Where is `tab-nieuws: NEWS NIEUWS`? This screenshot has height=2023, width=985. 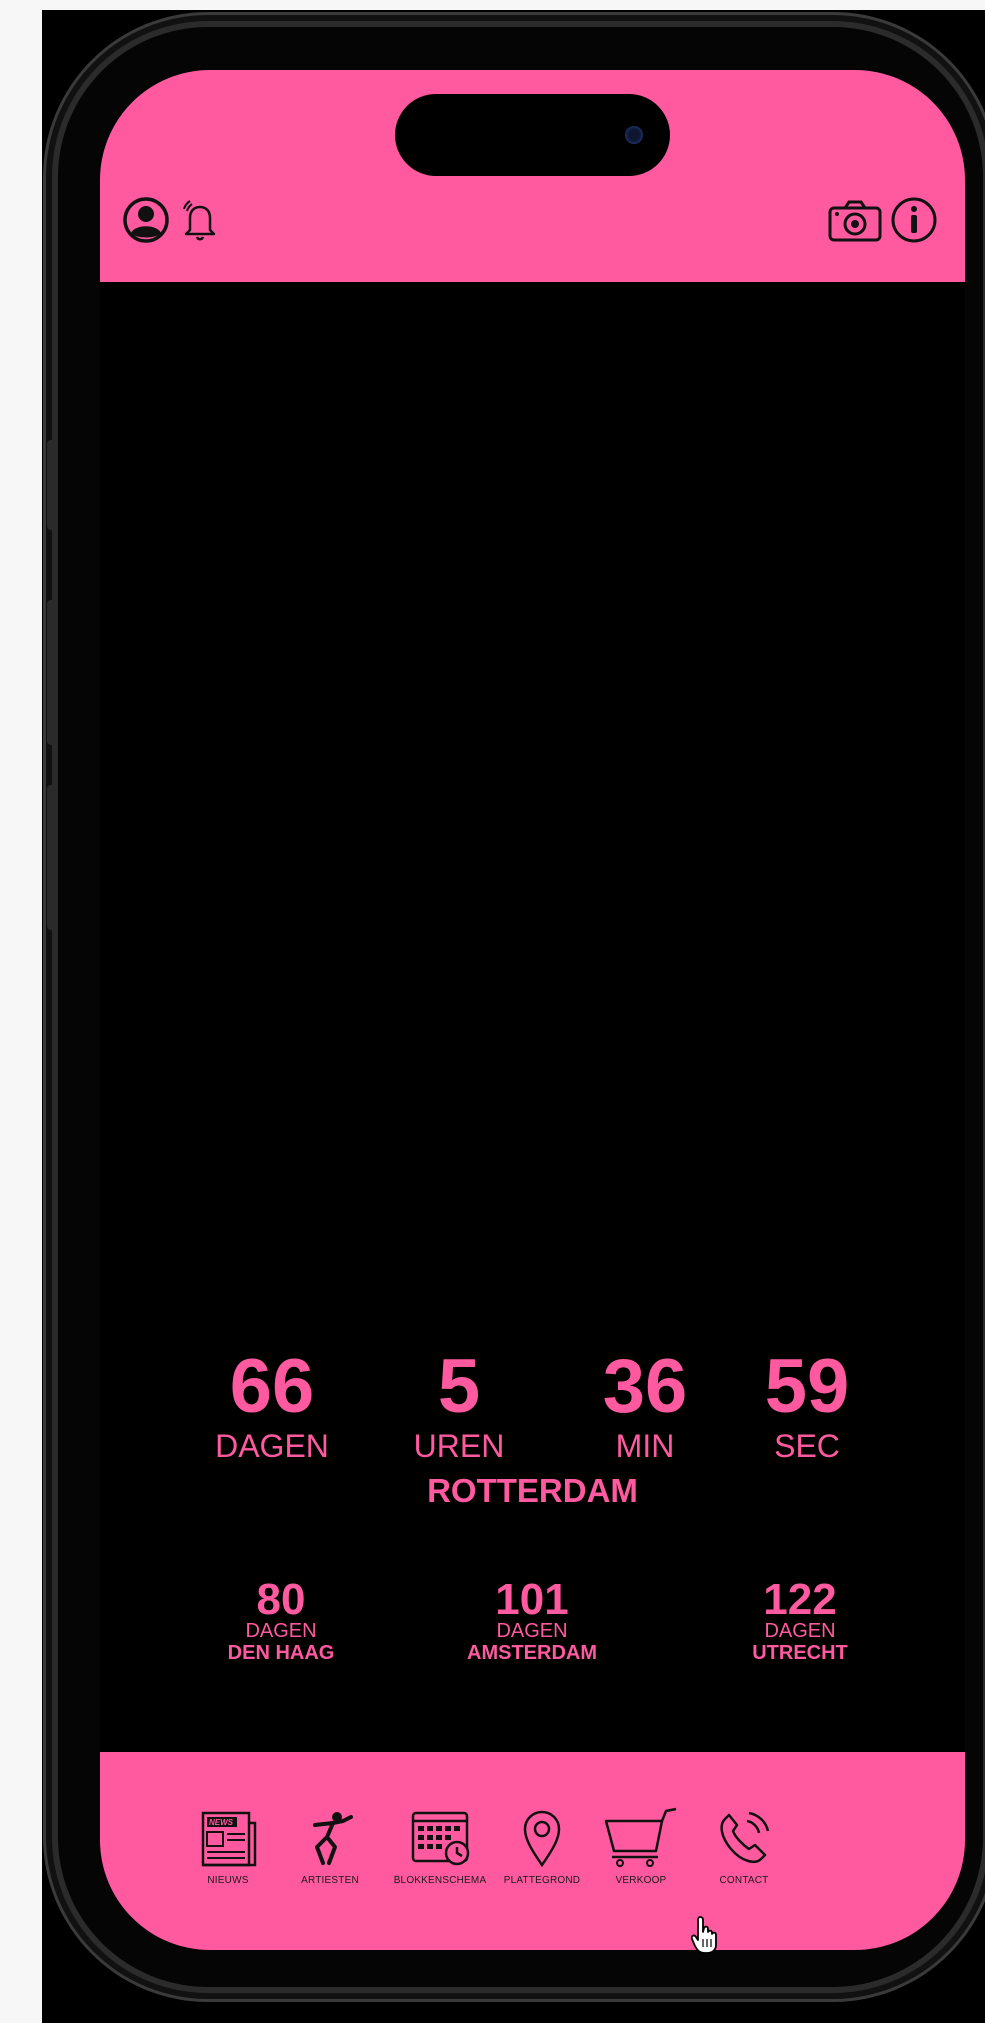 tab-nieuws: NEWS NIEUWS is located at coordinates (228, 1857).